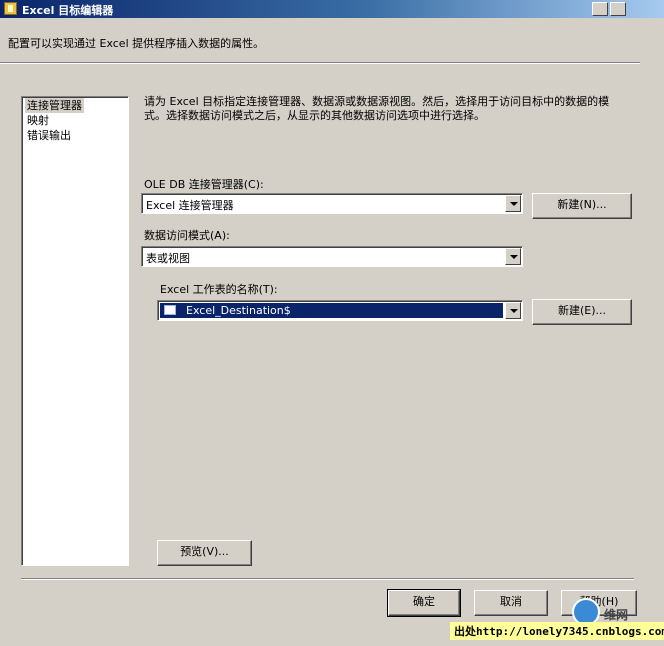 Image resolution: width=664 pixels, height=646 pixels. Describe the element at coordinates (332, 256) in the screenshot. I see `access-mode-select: 表或视图` at that location.